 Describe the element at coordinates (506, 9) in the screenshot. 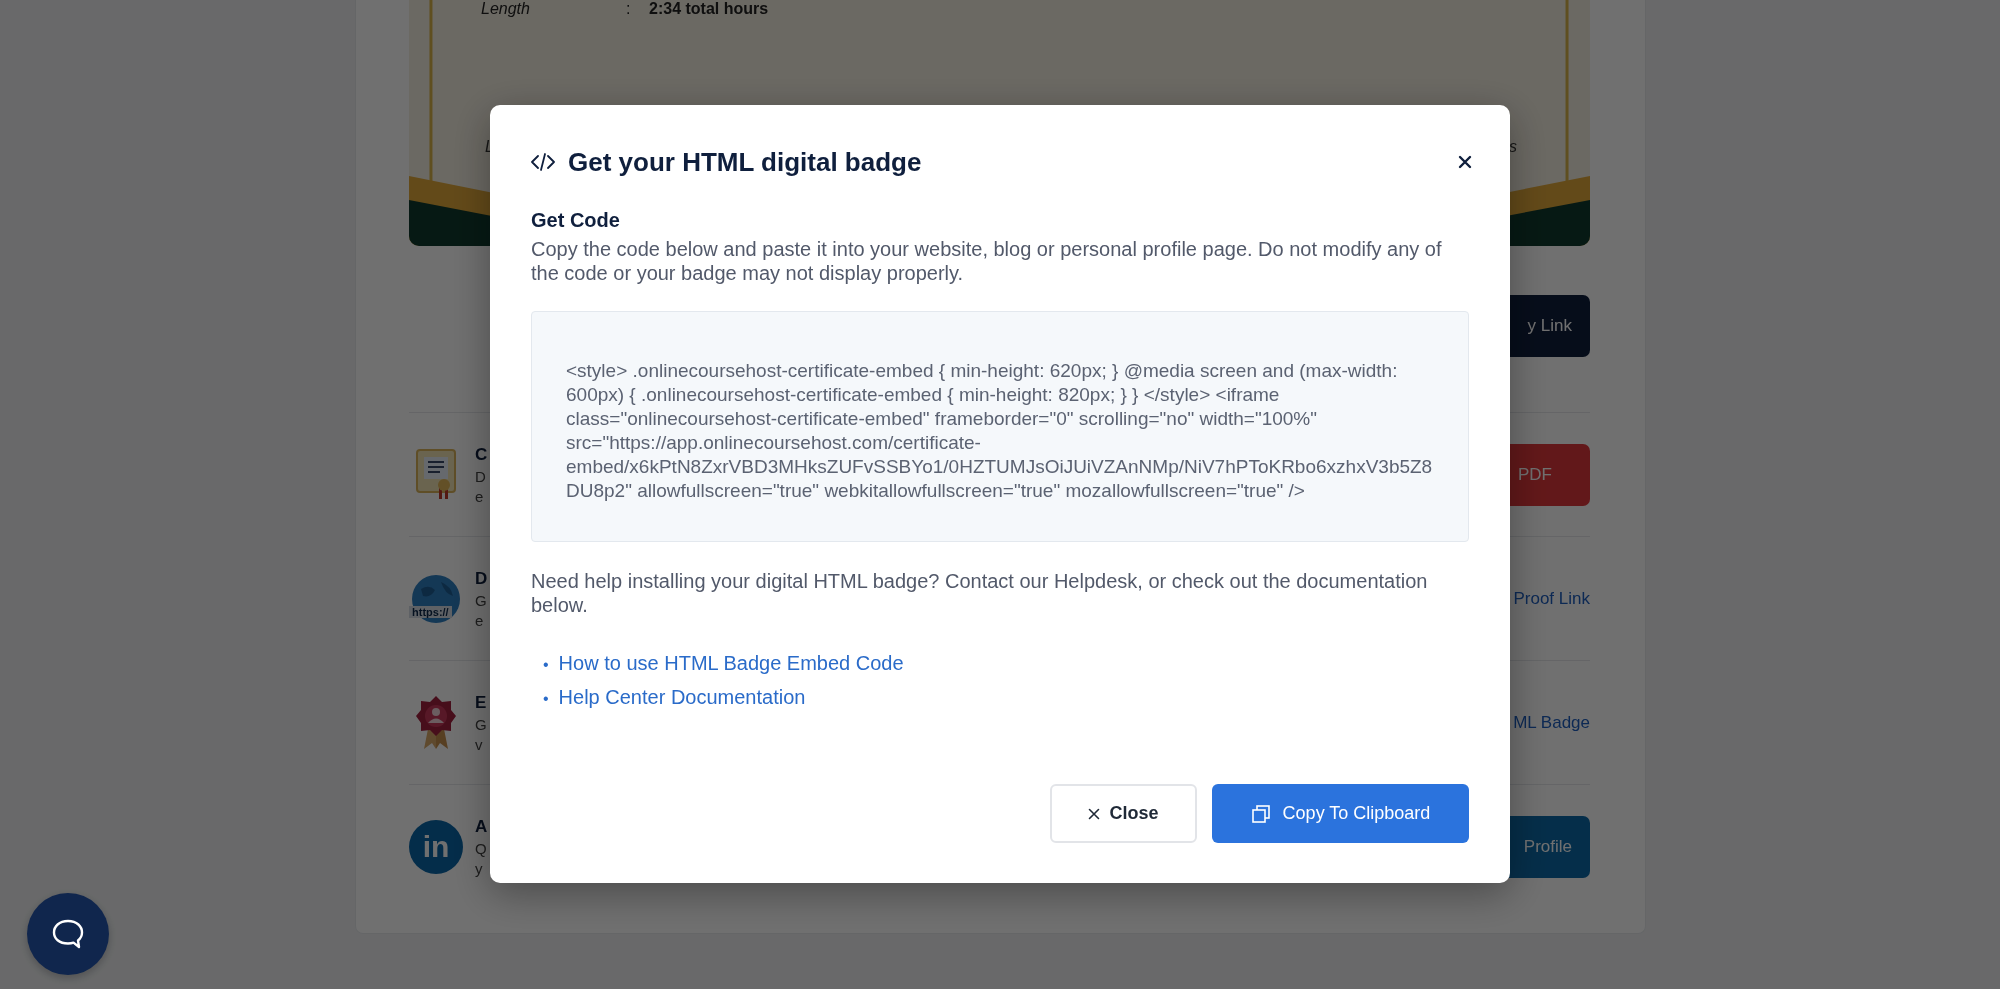

I see `certificate-label: Length` at that location.